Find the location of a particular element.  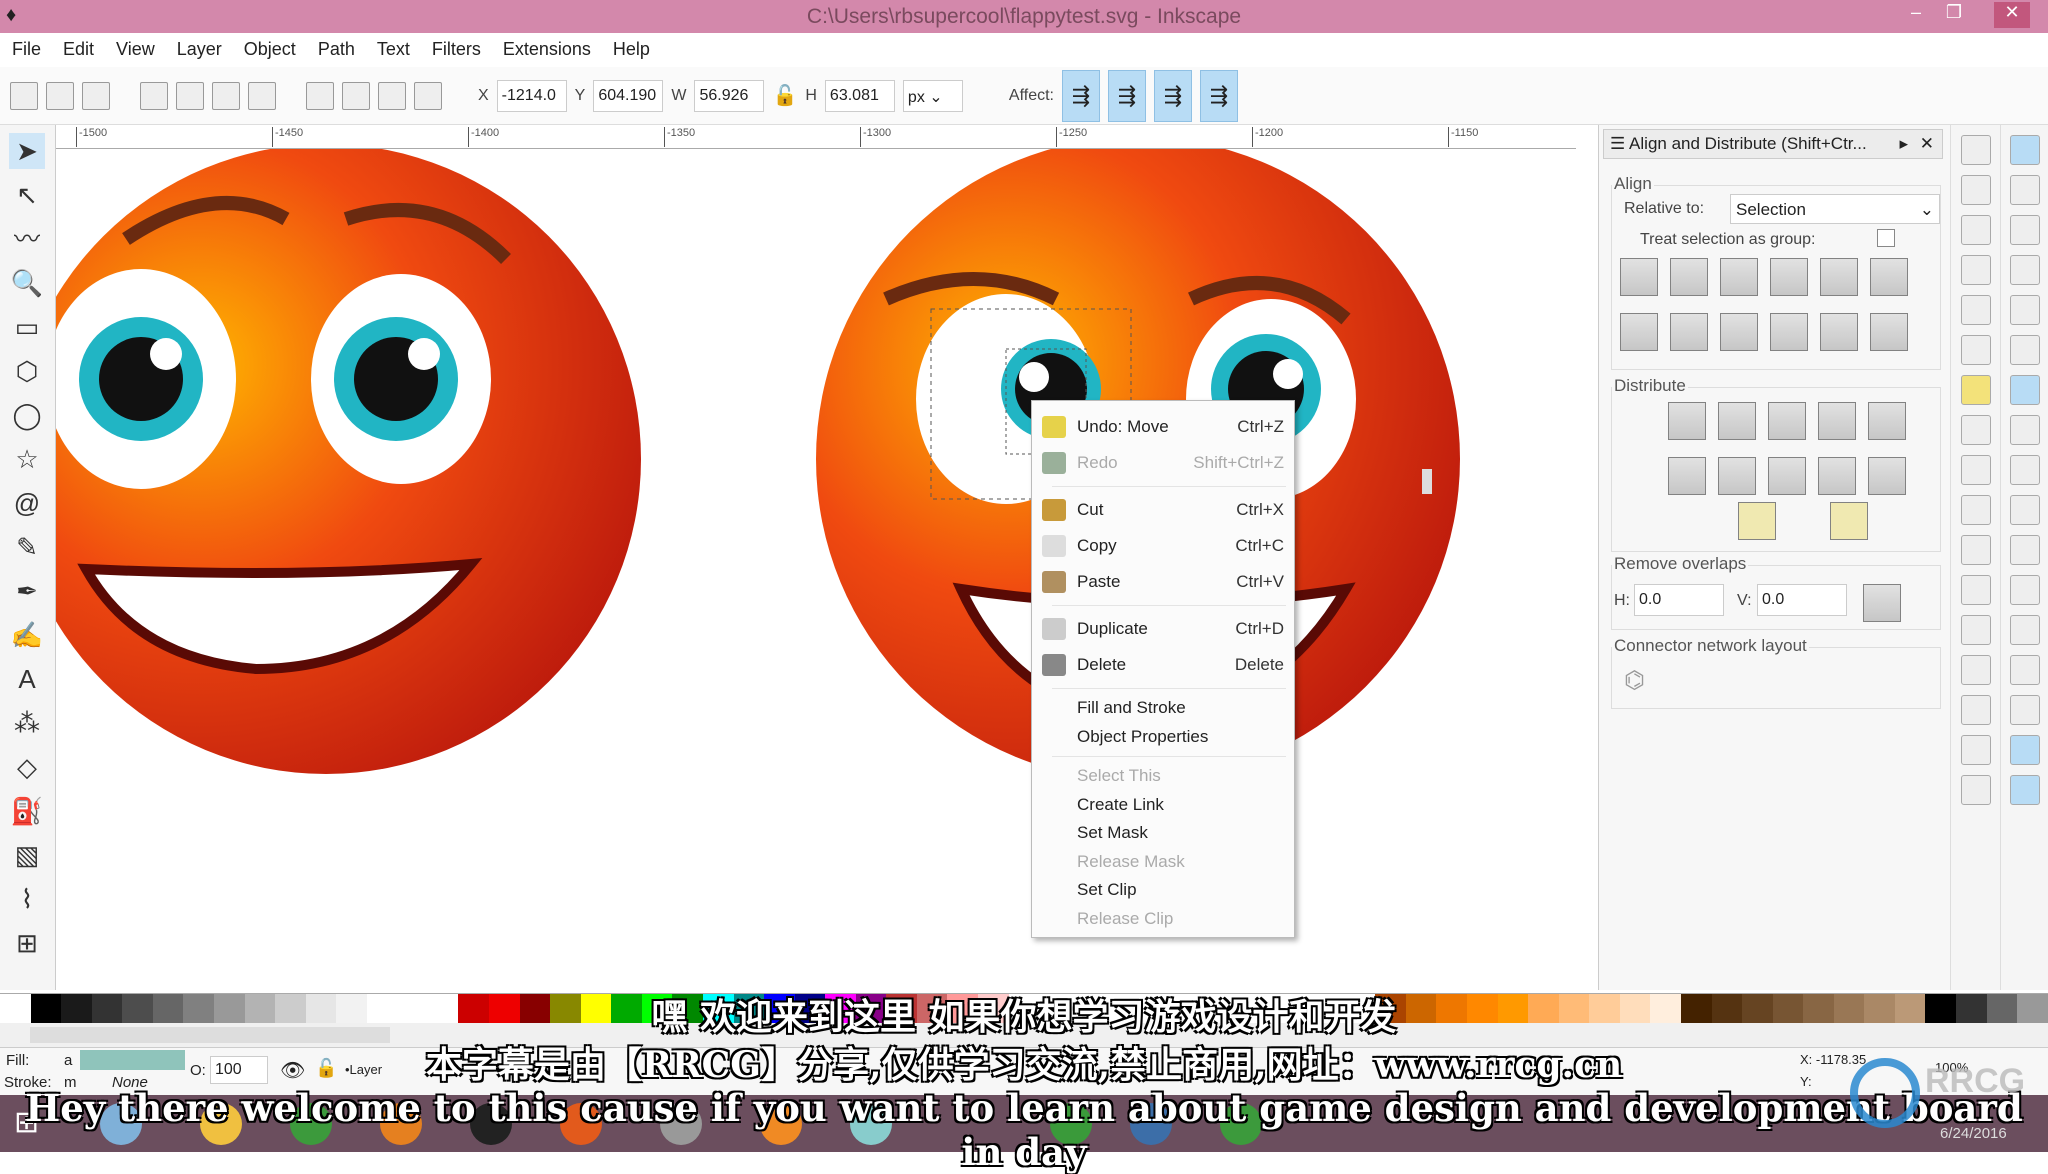

snap-page-border-icon is located at coordinates (2024, 710).